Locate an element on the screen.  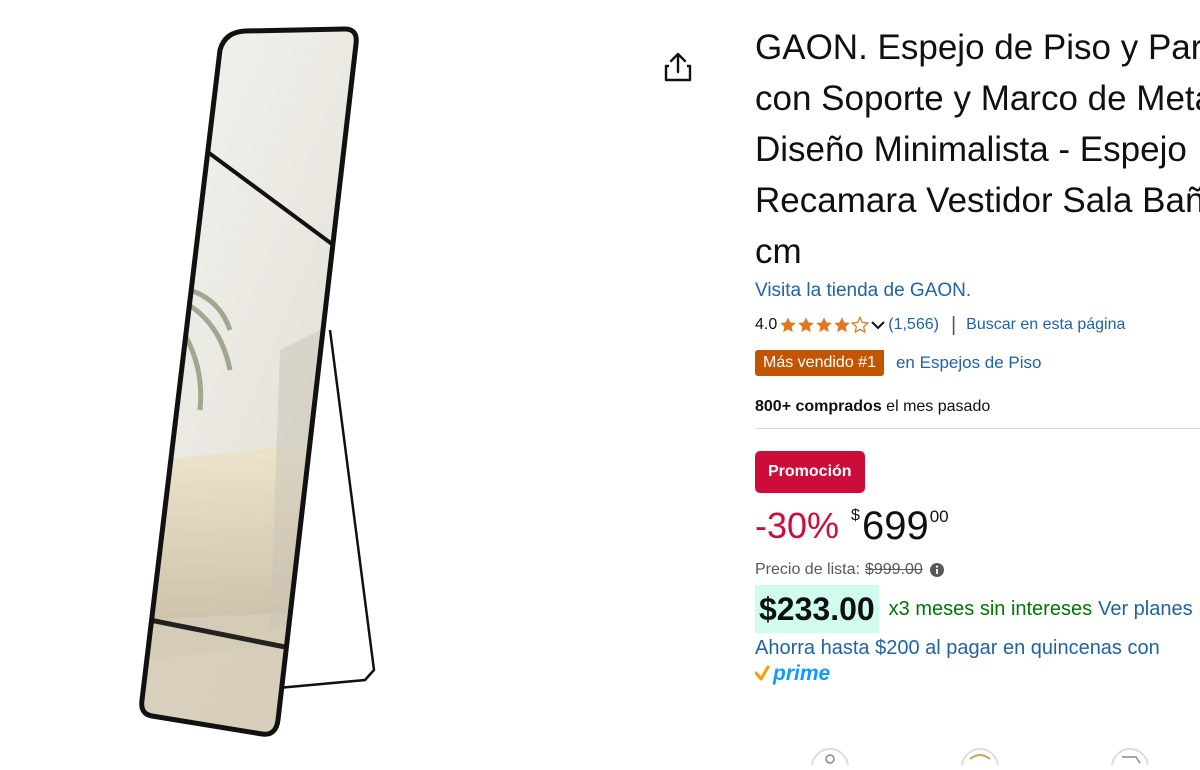
rating-value: 4.0 is located at coordinates (766, 324).